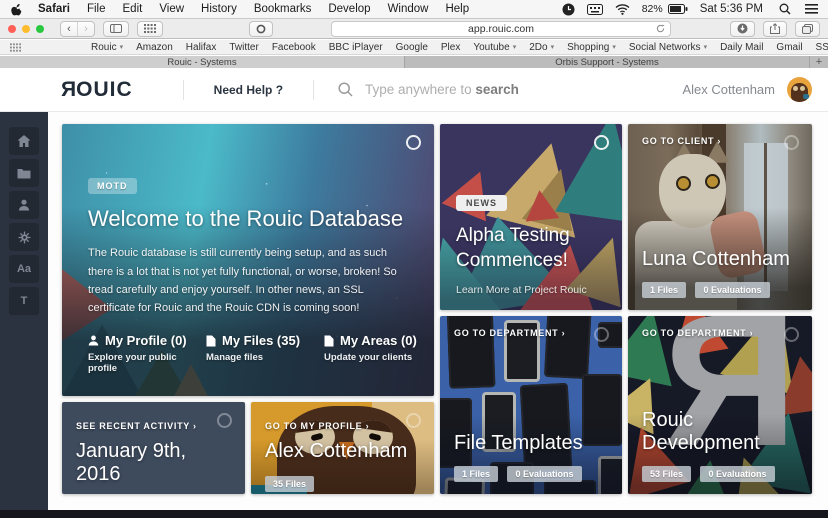 Image resolution: width=828 pixels, height=518 pixels. Describe the element at coordinates (24, 269) in the screenshot. I see `sidebar-item-fonts: Aa` at that location.